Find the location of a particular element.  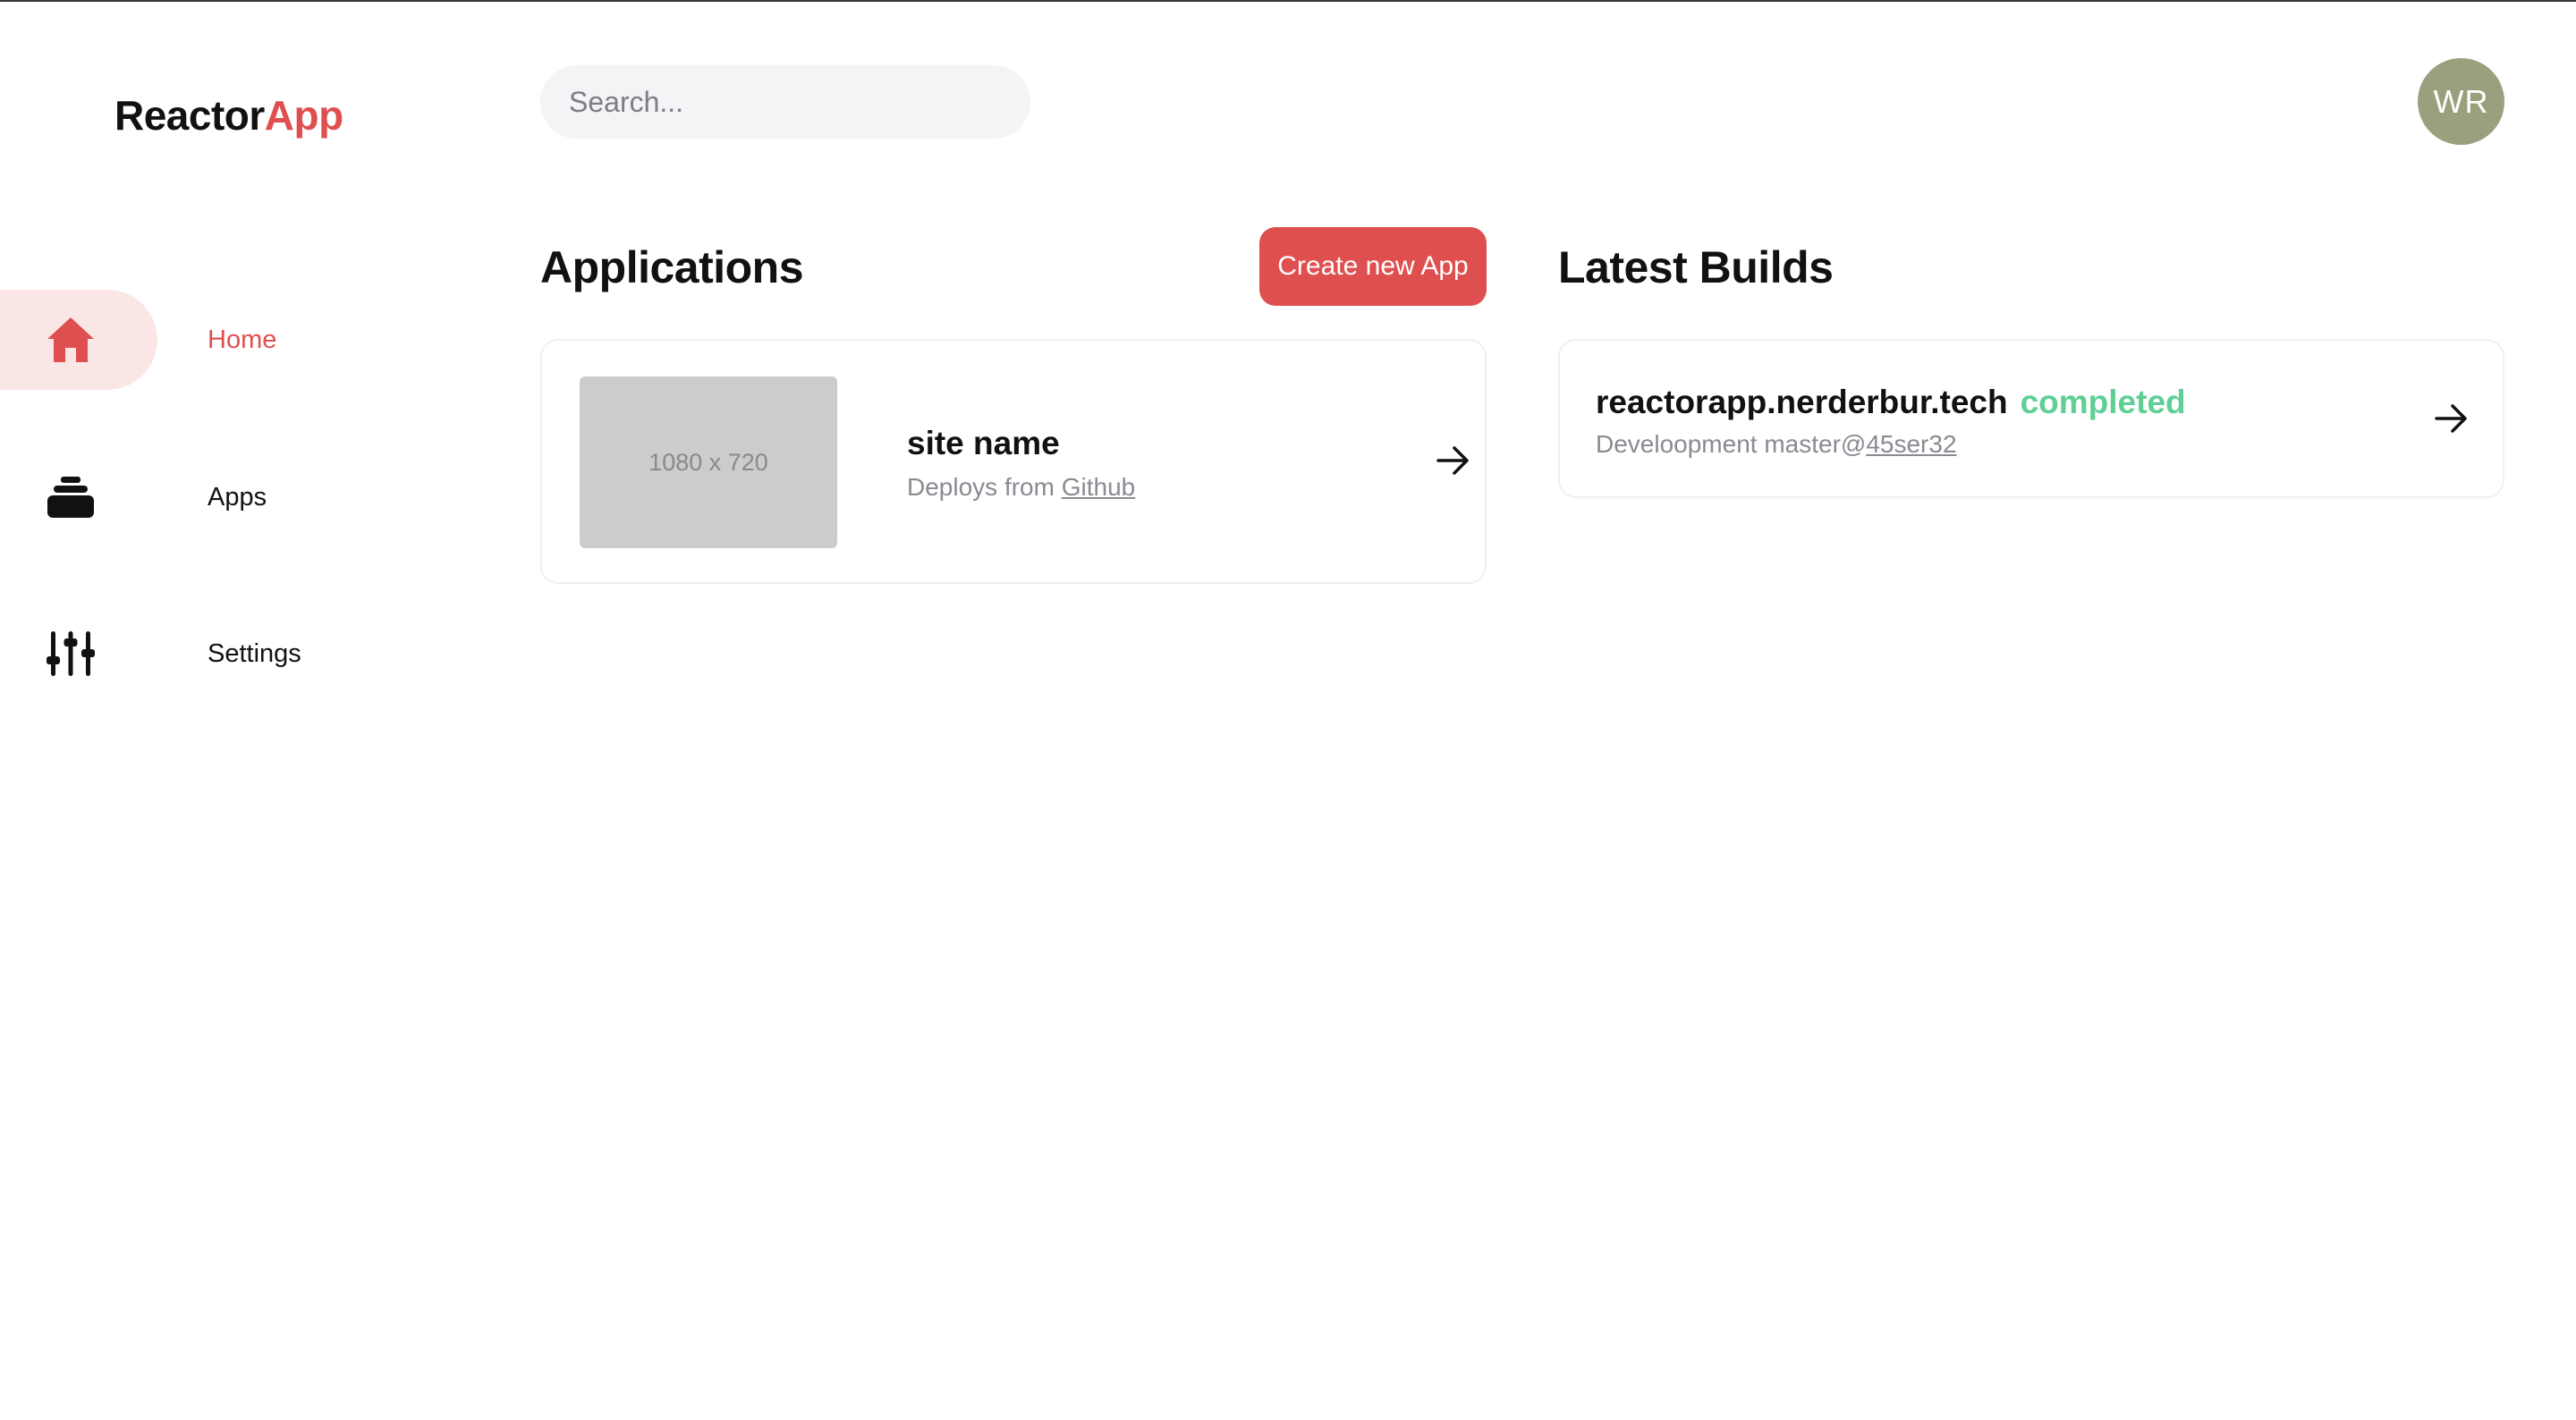

sidebar-item-label: Apps is located at coordinates (237, 496).